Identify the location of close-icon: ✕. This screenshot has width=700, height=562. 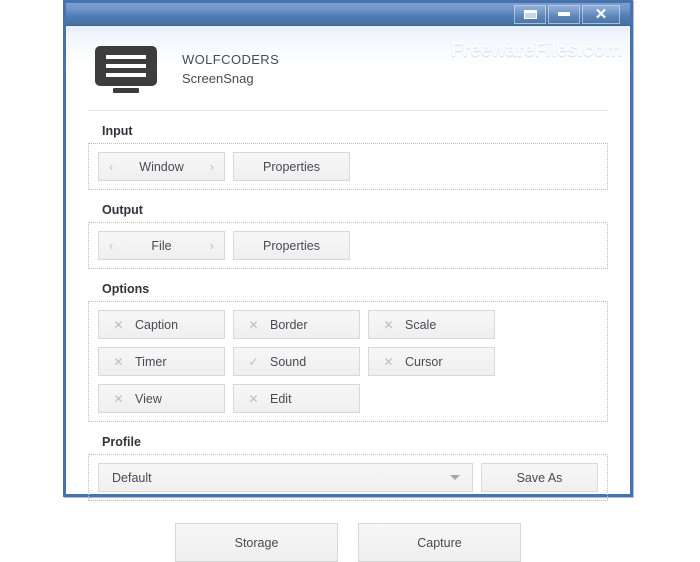
(601, 14).